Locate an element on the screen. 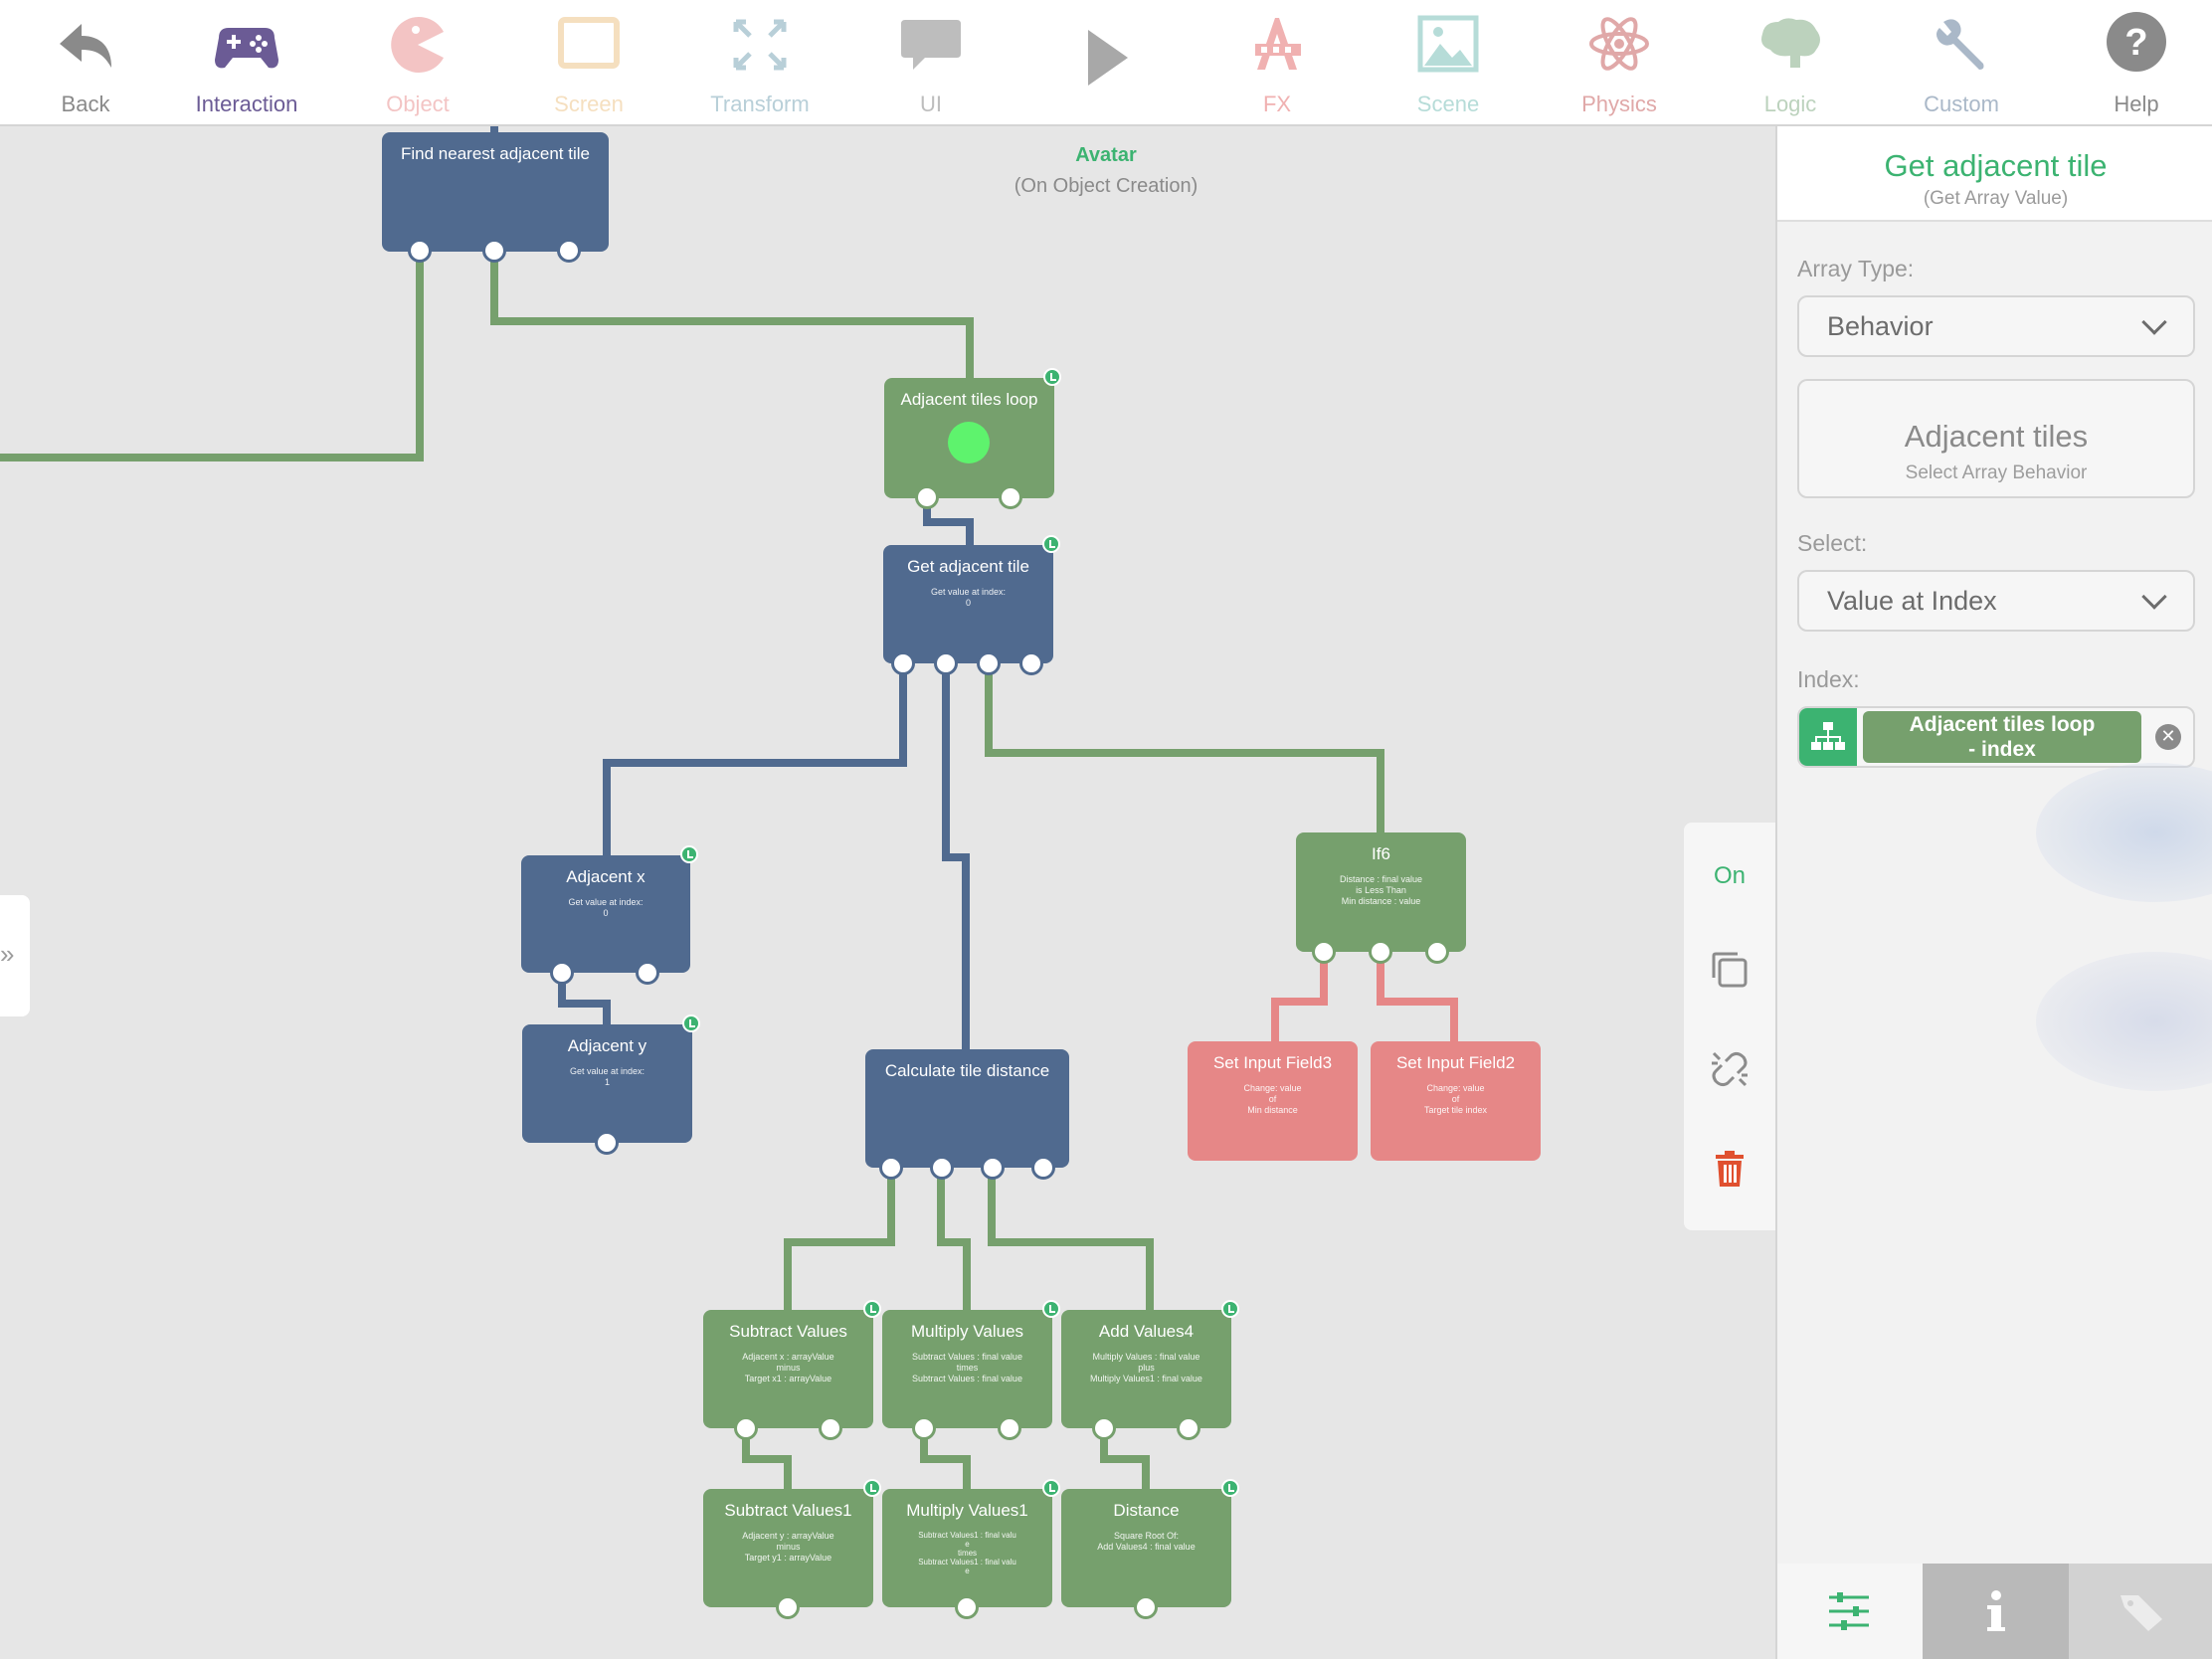 The image size is (2212, 1659). expand-left-panel-button: » is located at coordinates (15, 955).